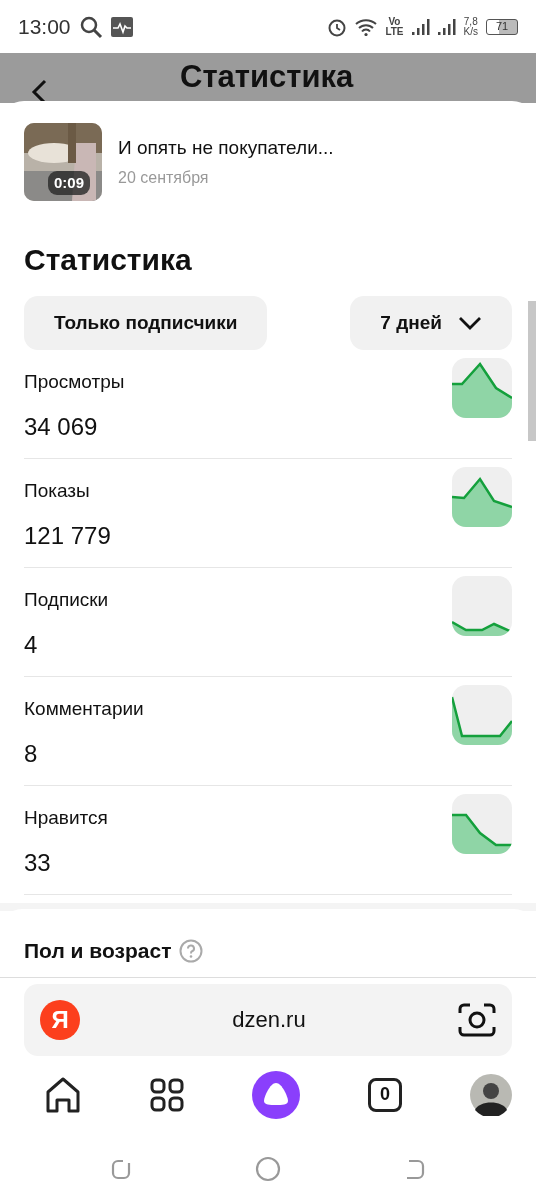 This screenshot has width=536, height=1200. I want to click on camera-icon, so click(477, 1019).